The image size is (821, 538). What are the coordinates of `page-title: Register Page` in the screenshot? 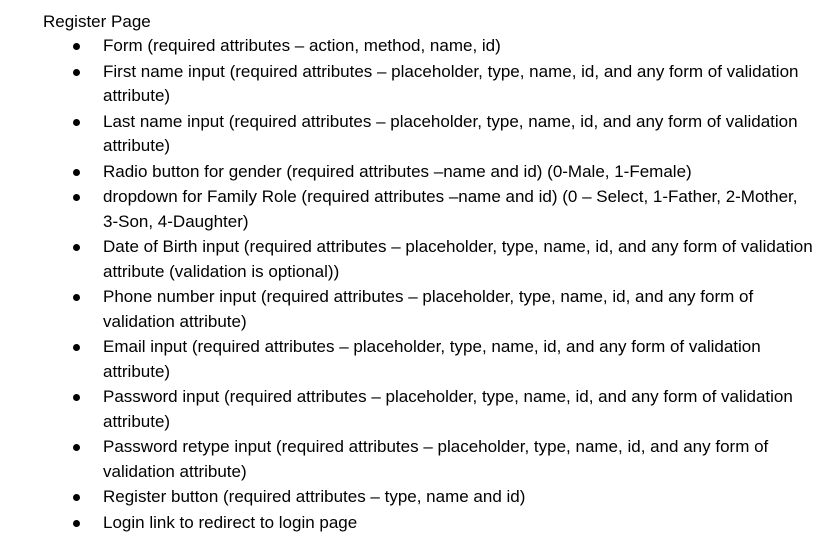 It's located at (97, 21).